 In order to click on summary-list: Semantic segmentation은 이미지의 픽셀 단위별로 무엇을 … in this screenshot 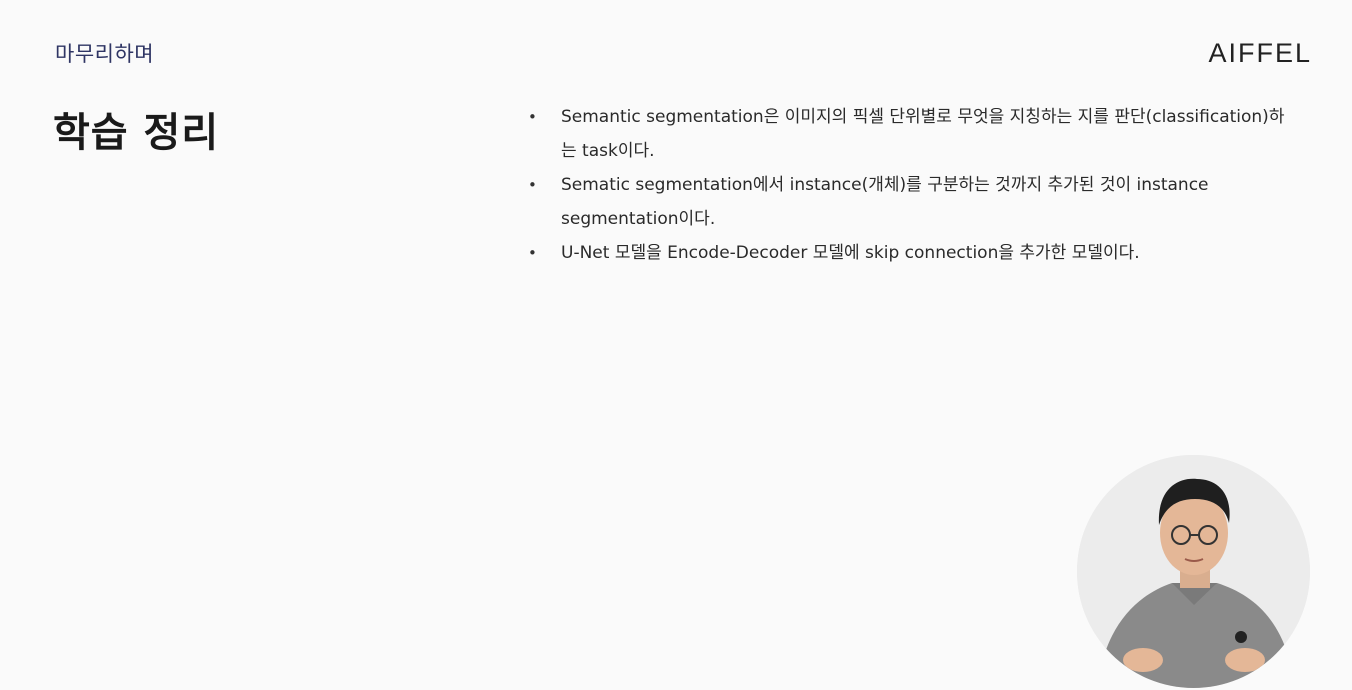, I will do `click(908, 185)`.